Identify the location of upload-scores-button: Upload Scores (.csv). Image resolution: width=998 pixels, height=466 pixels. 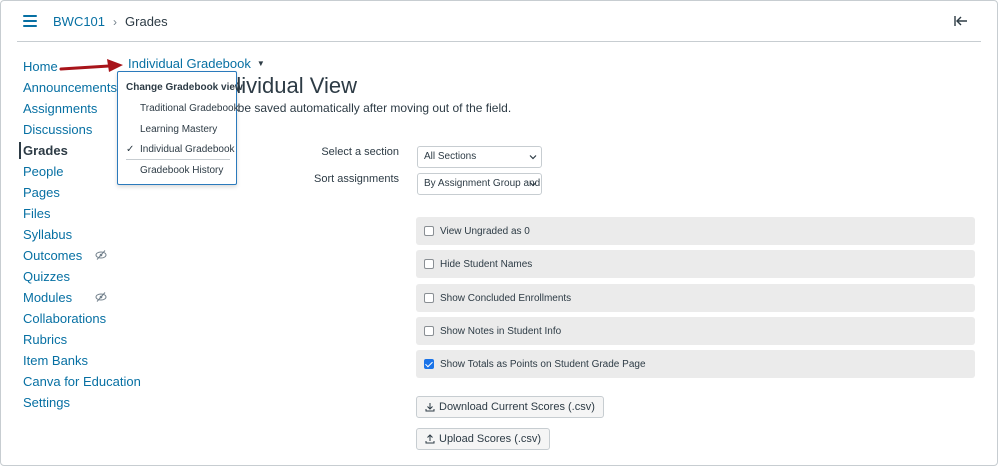
(483, 439).